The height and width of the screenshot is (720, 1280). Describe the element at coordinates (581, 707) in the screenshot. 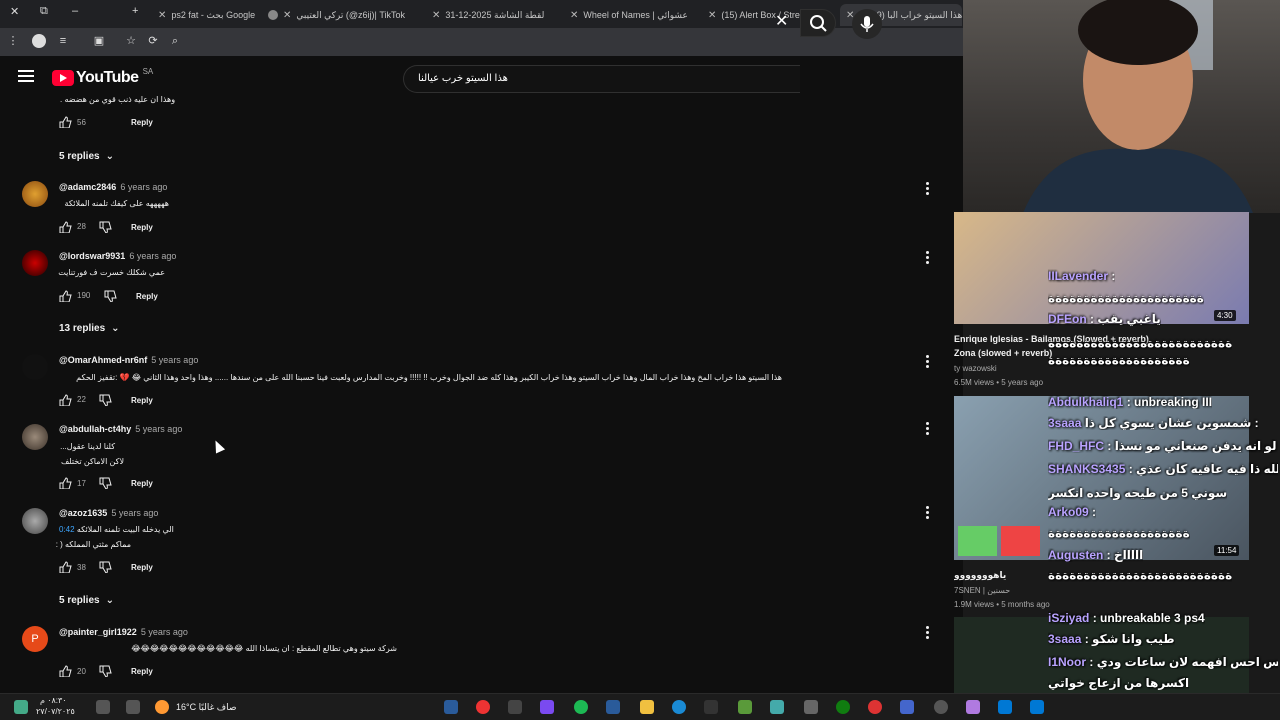

I see `spotify-icon` at that location.